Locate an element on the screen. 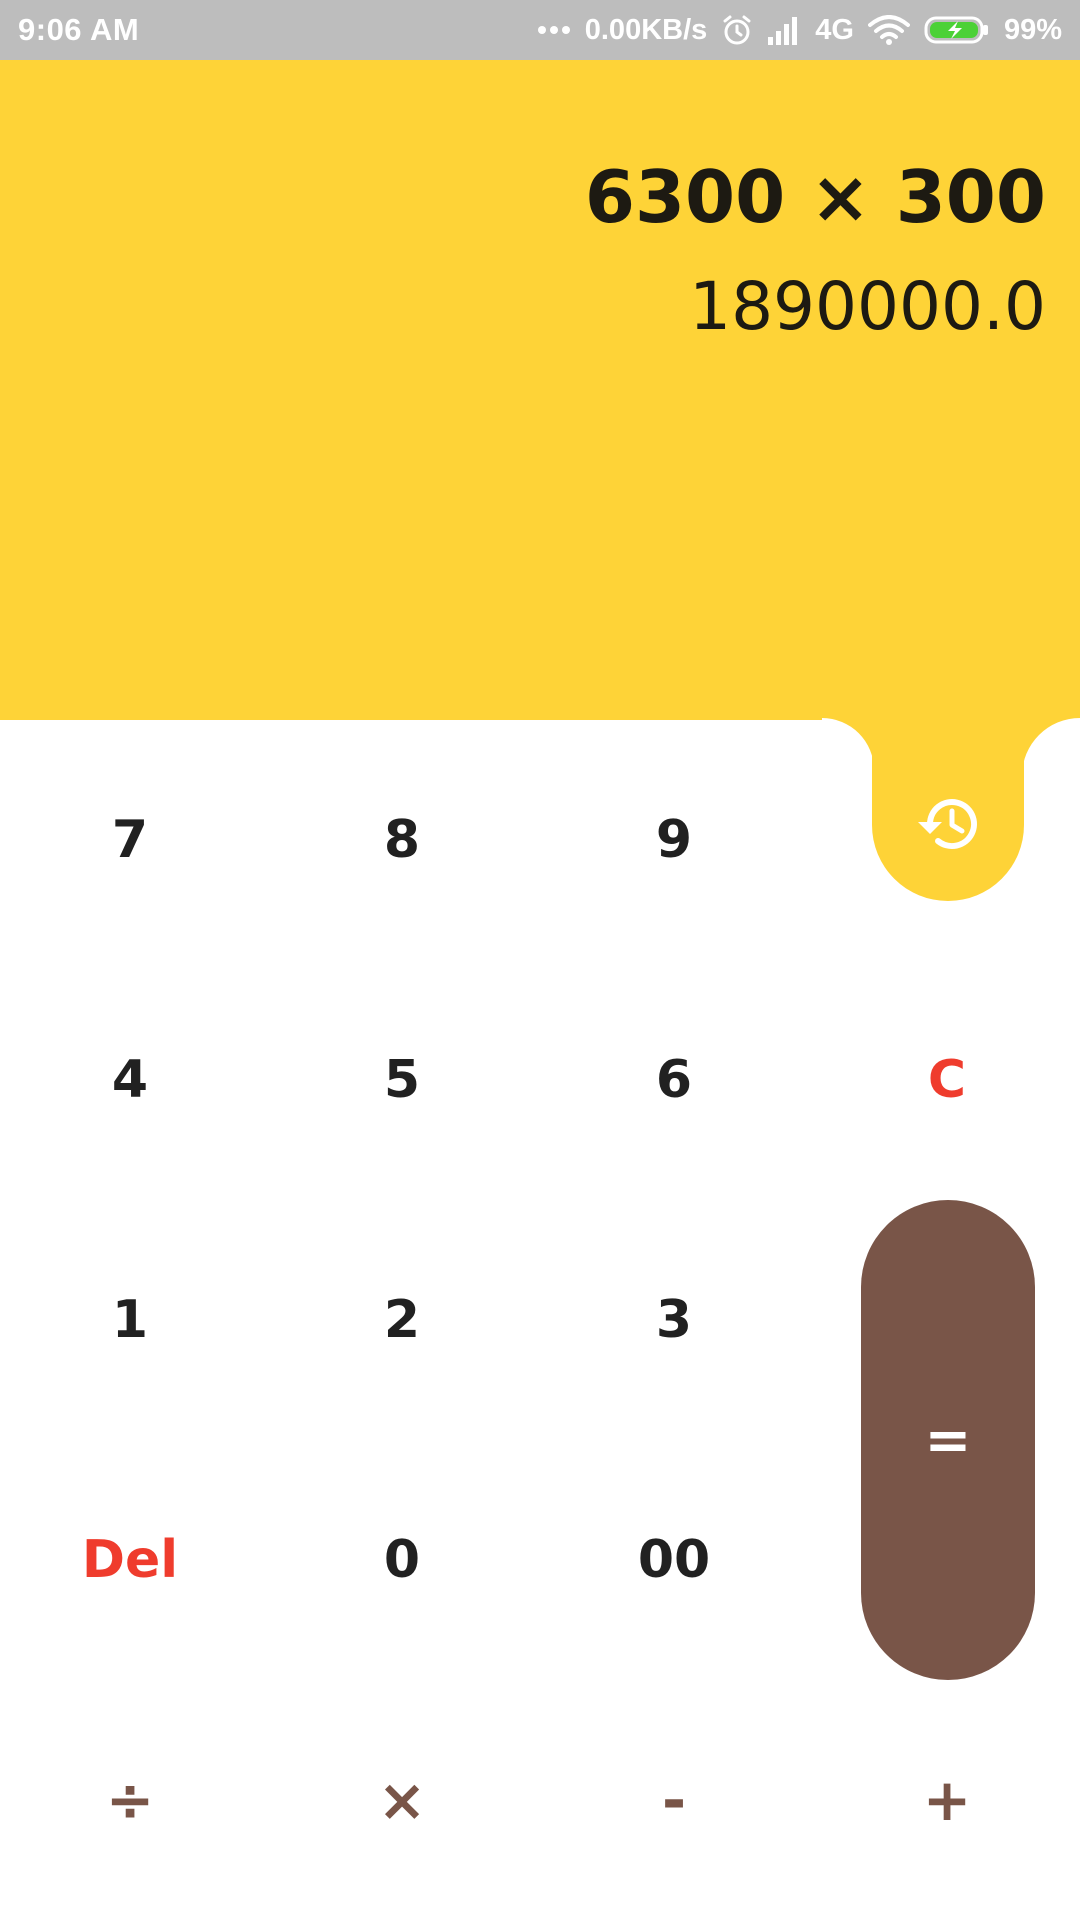 The height and width of the screenshot is (1920, 1080). key-6: 6 is located at coordinates (674, 1080).